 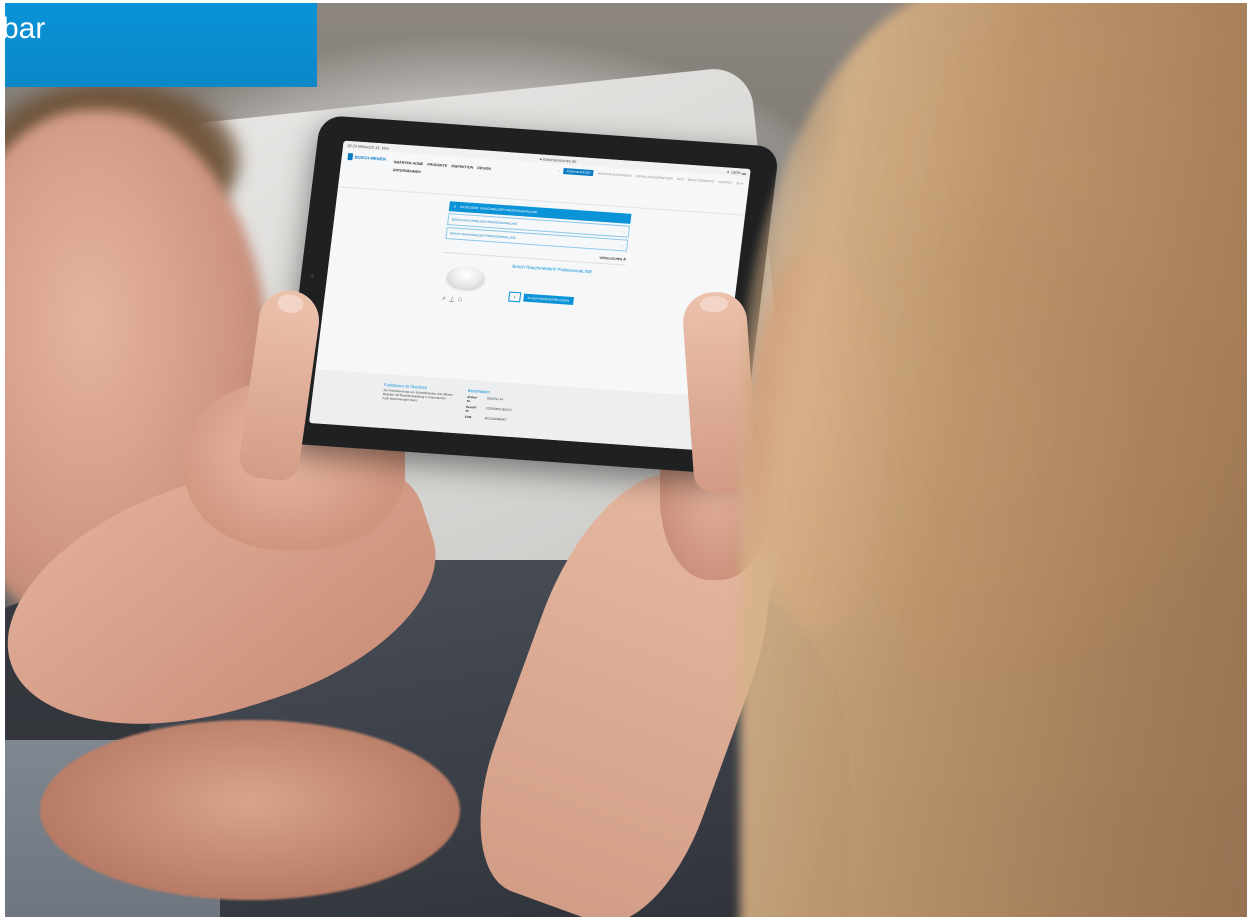 I want to click on order-data-value: 6020701 44, so click(x=495, y=399).